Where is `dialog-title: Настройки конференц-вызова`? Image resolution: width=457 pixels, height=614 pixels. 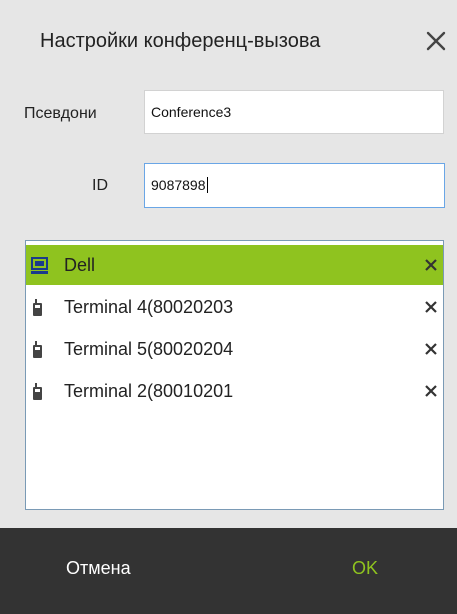 dialog-title: Настройки конференц-вызова is located at coordinates (180, 41).